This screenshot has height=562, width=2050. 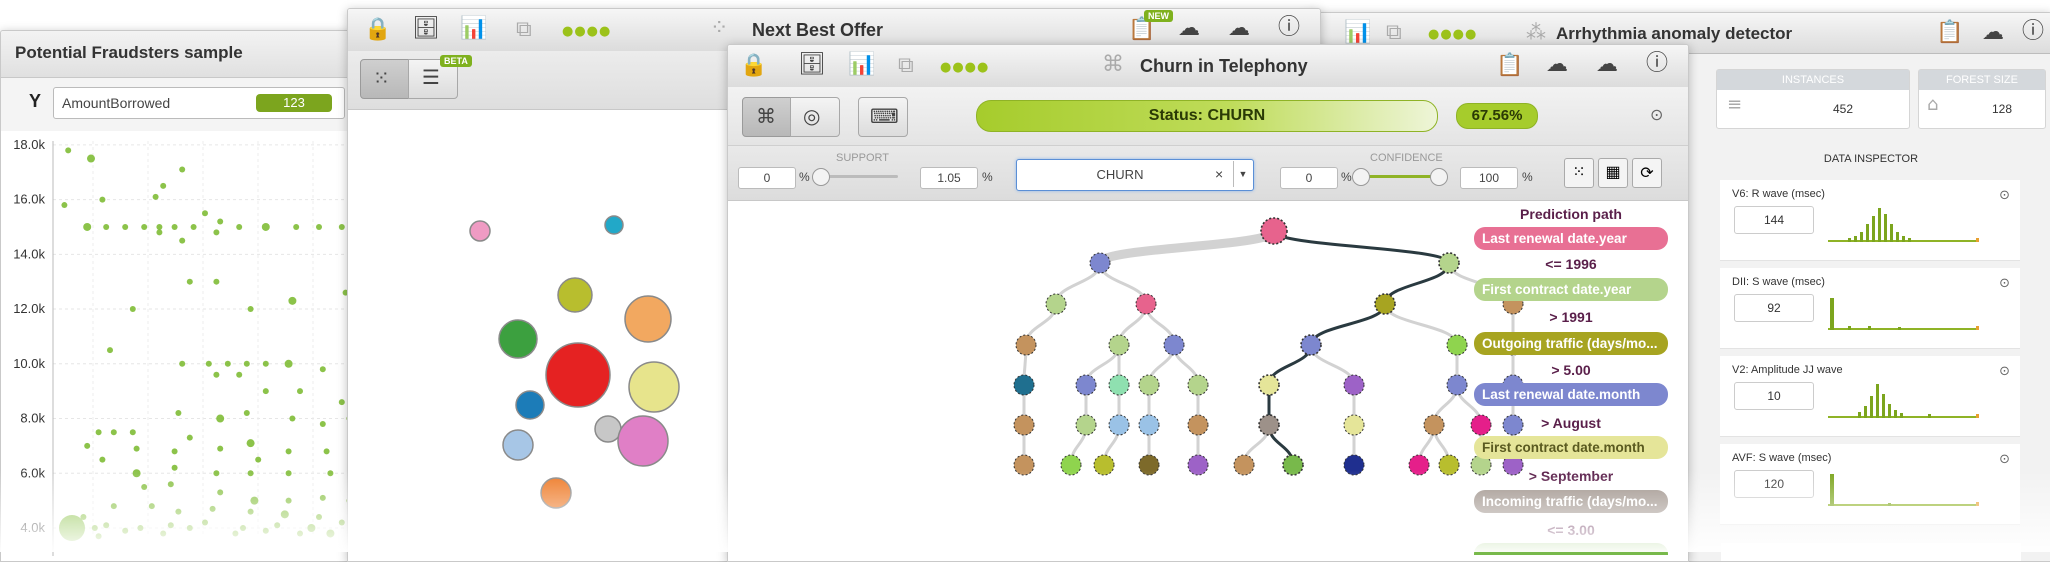 What do you see at coordinates (862, 158) in the screenshot?
I see `support-label: SUPPORT` at bounding box center [862, 158].